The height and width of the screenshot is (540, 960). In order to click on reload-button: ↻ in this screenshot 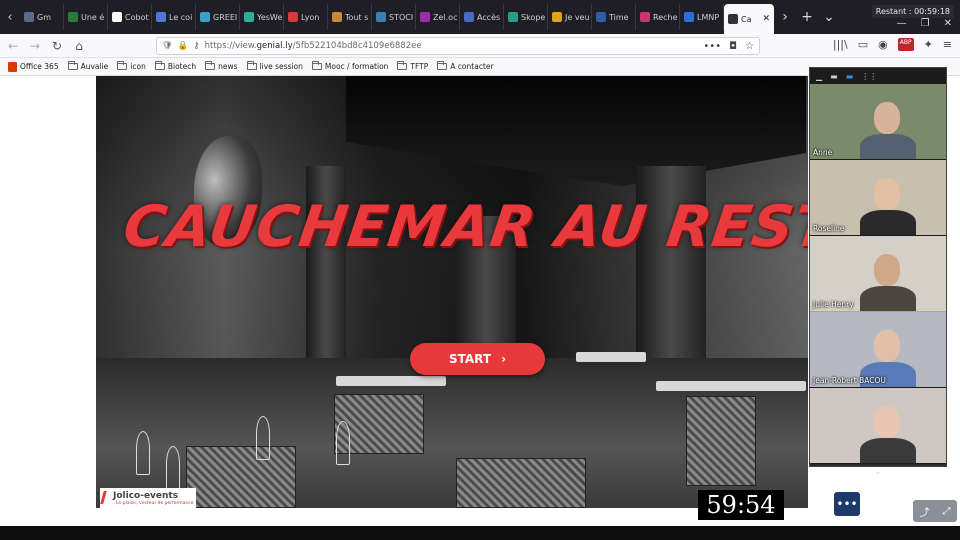, I will do `click(57, 46)`.